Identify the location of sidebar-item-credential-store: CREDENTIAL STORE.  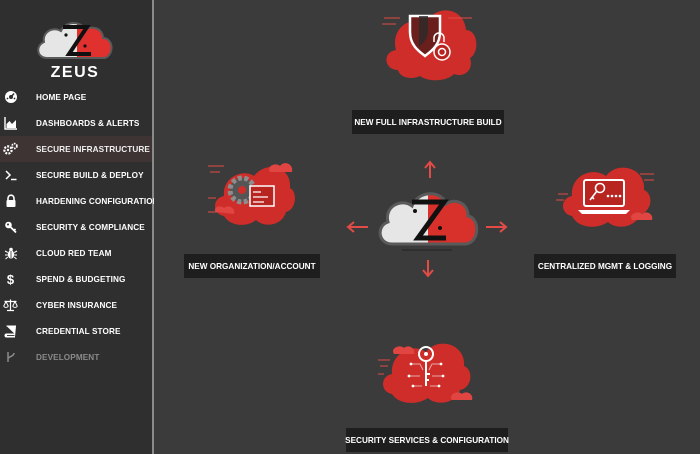
(76, 331).